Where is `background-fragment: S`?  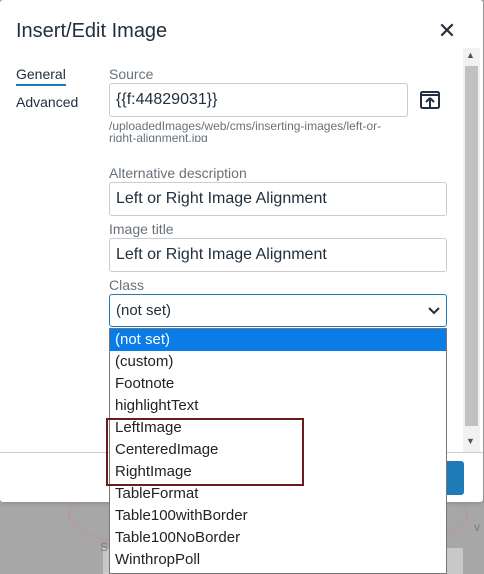 background-fragment: S is located at coordinates (104, 547).